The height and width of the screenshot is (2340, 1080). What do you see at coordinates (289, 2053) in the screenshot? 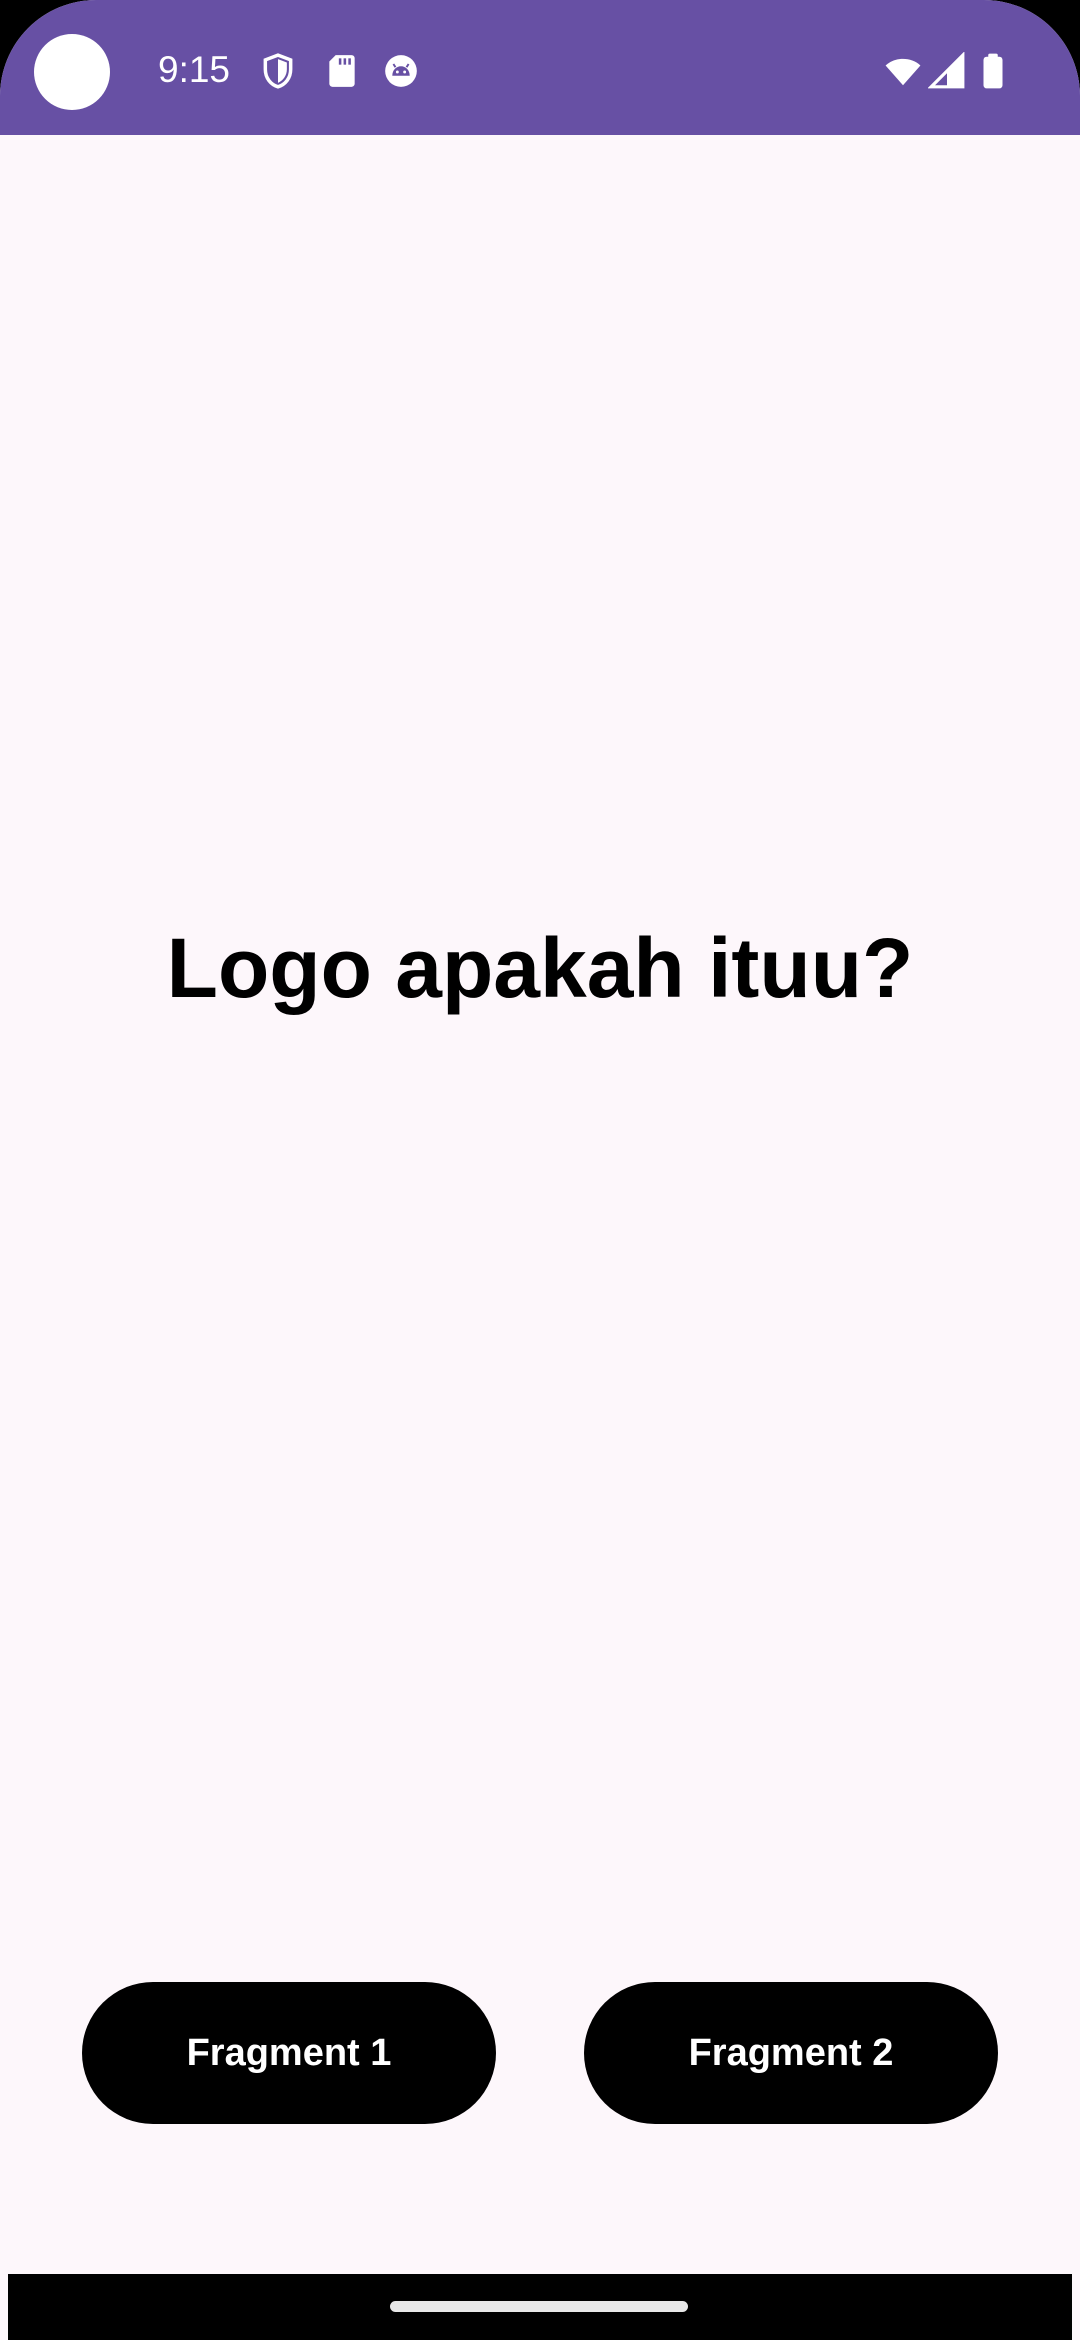
I see `fragment-1-button: Fragment 1` at bounding box center [289, 2053].